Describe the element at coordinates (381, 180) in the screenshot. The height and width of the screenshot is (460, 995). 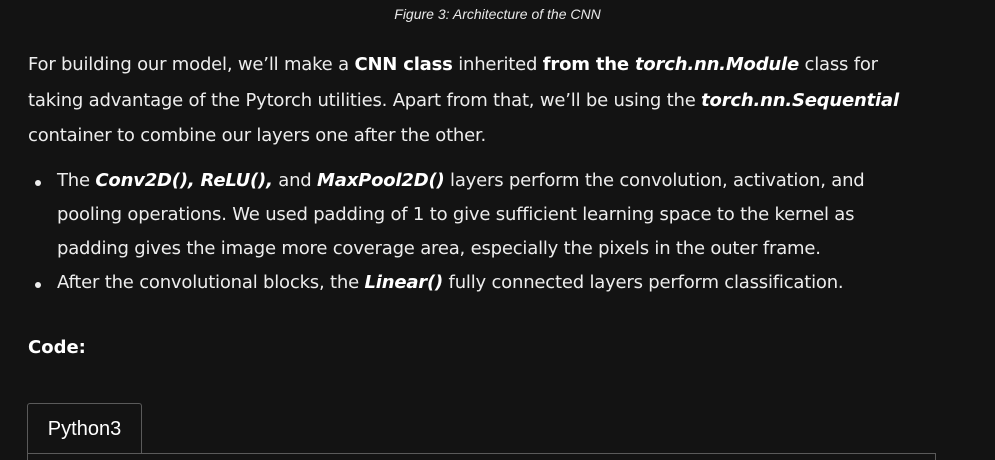
I see `bullet-code-maxpool: MaxPool2D()` at that location.